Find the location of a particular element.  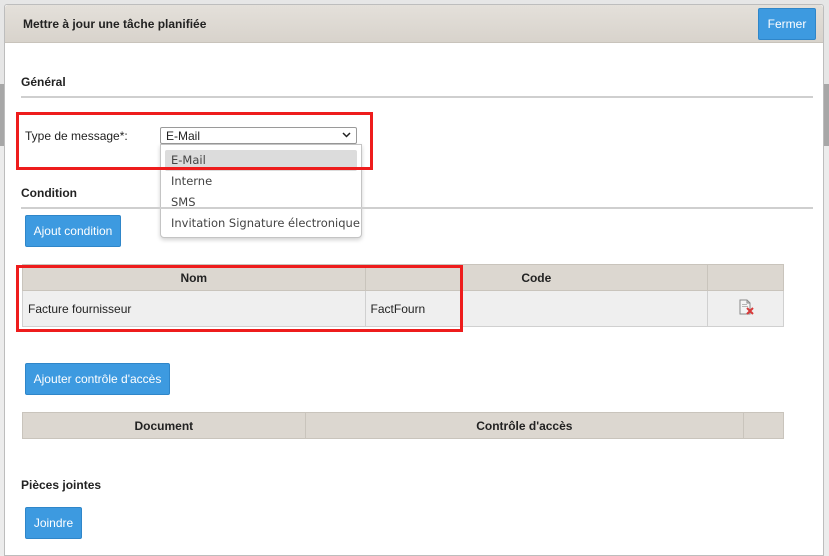

option-sms: SMS is located at coordinates (261, 202).